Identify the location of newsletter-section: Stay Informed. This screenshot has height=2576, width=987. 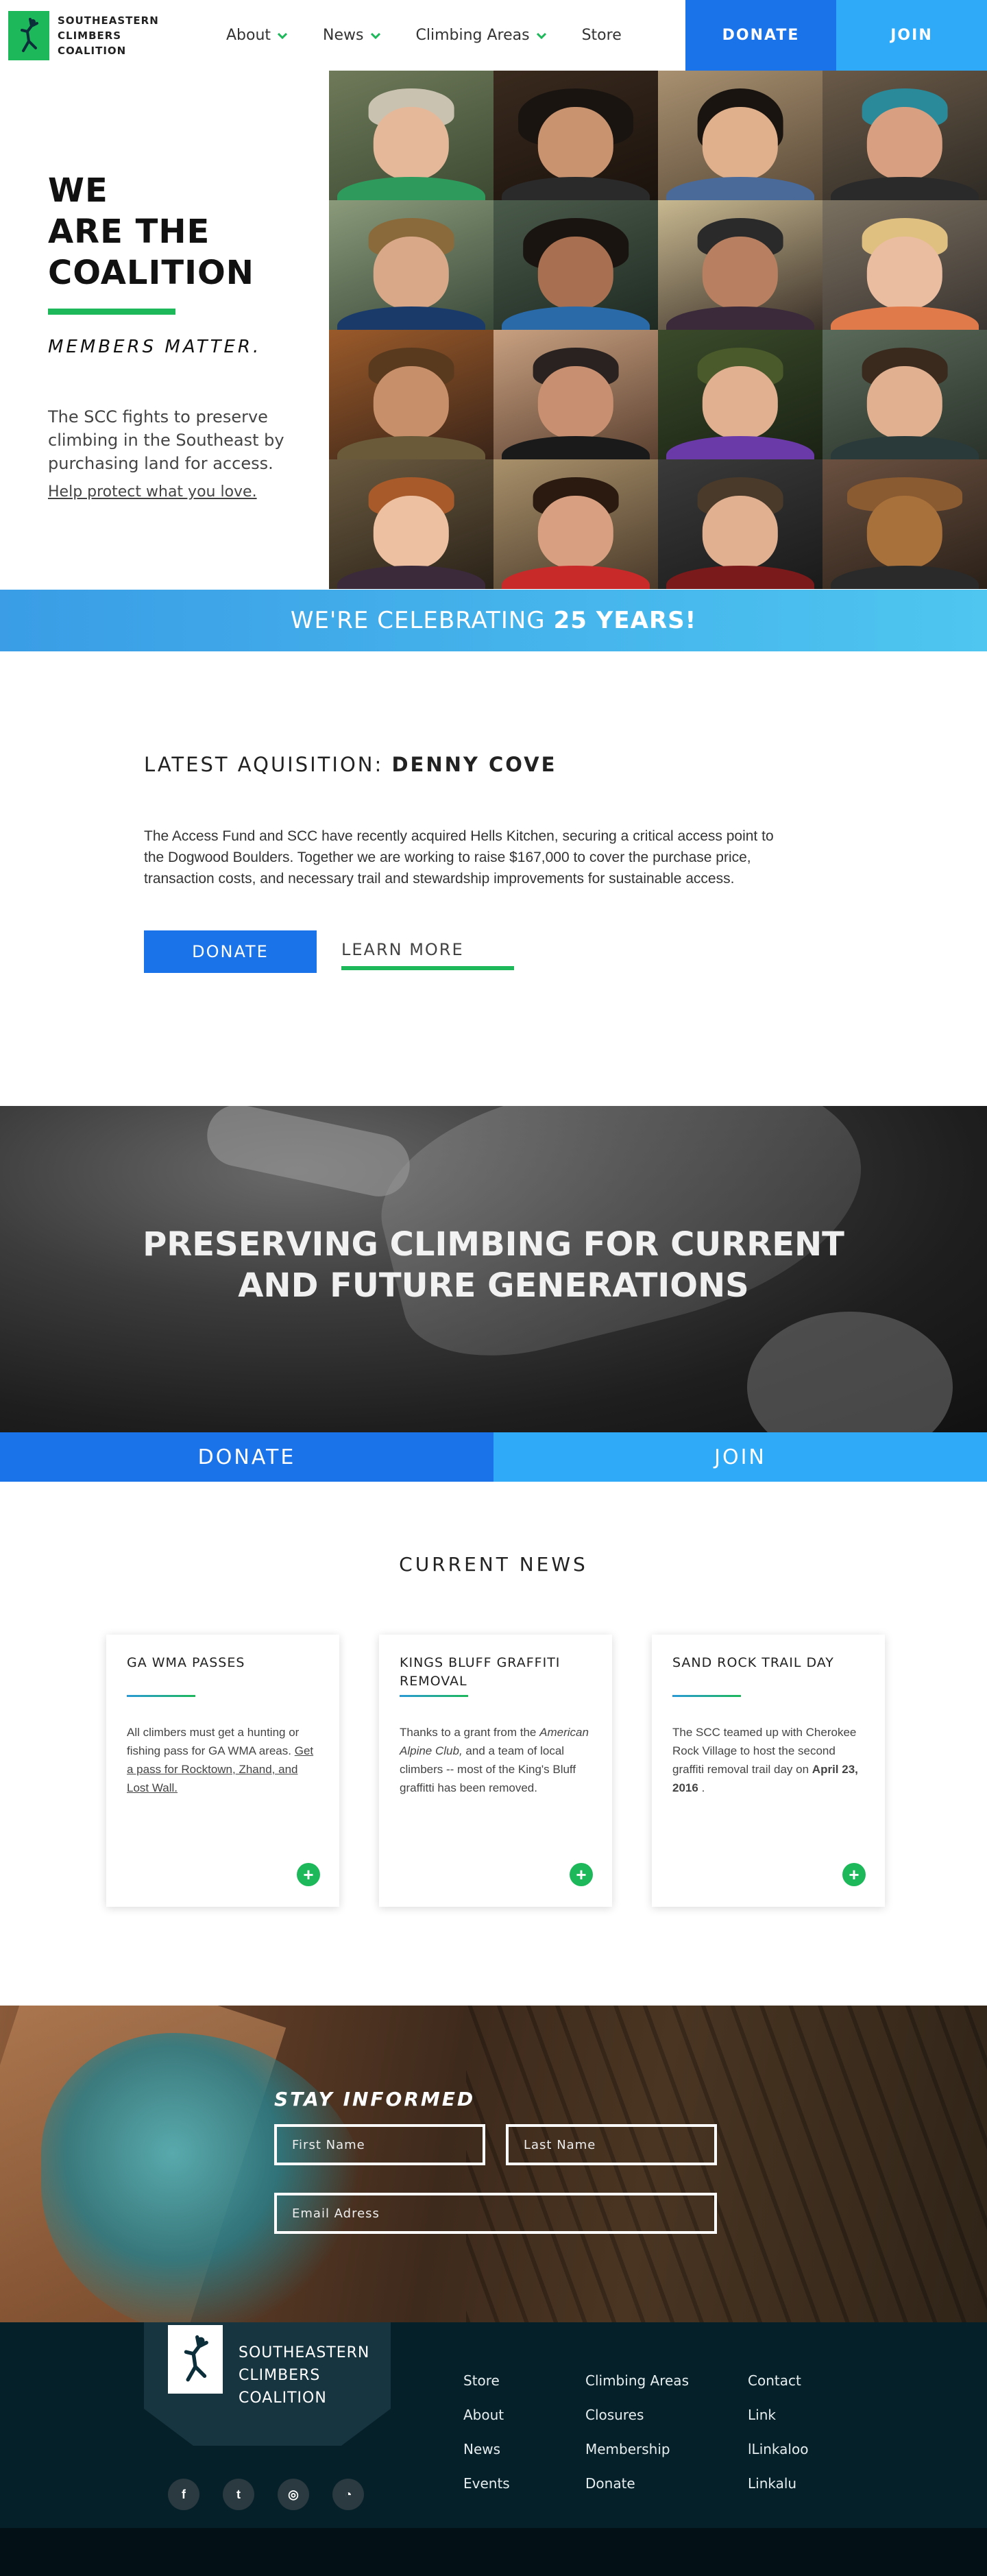
(493, 2164).